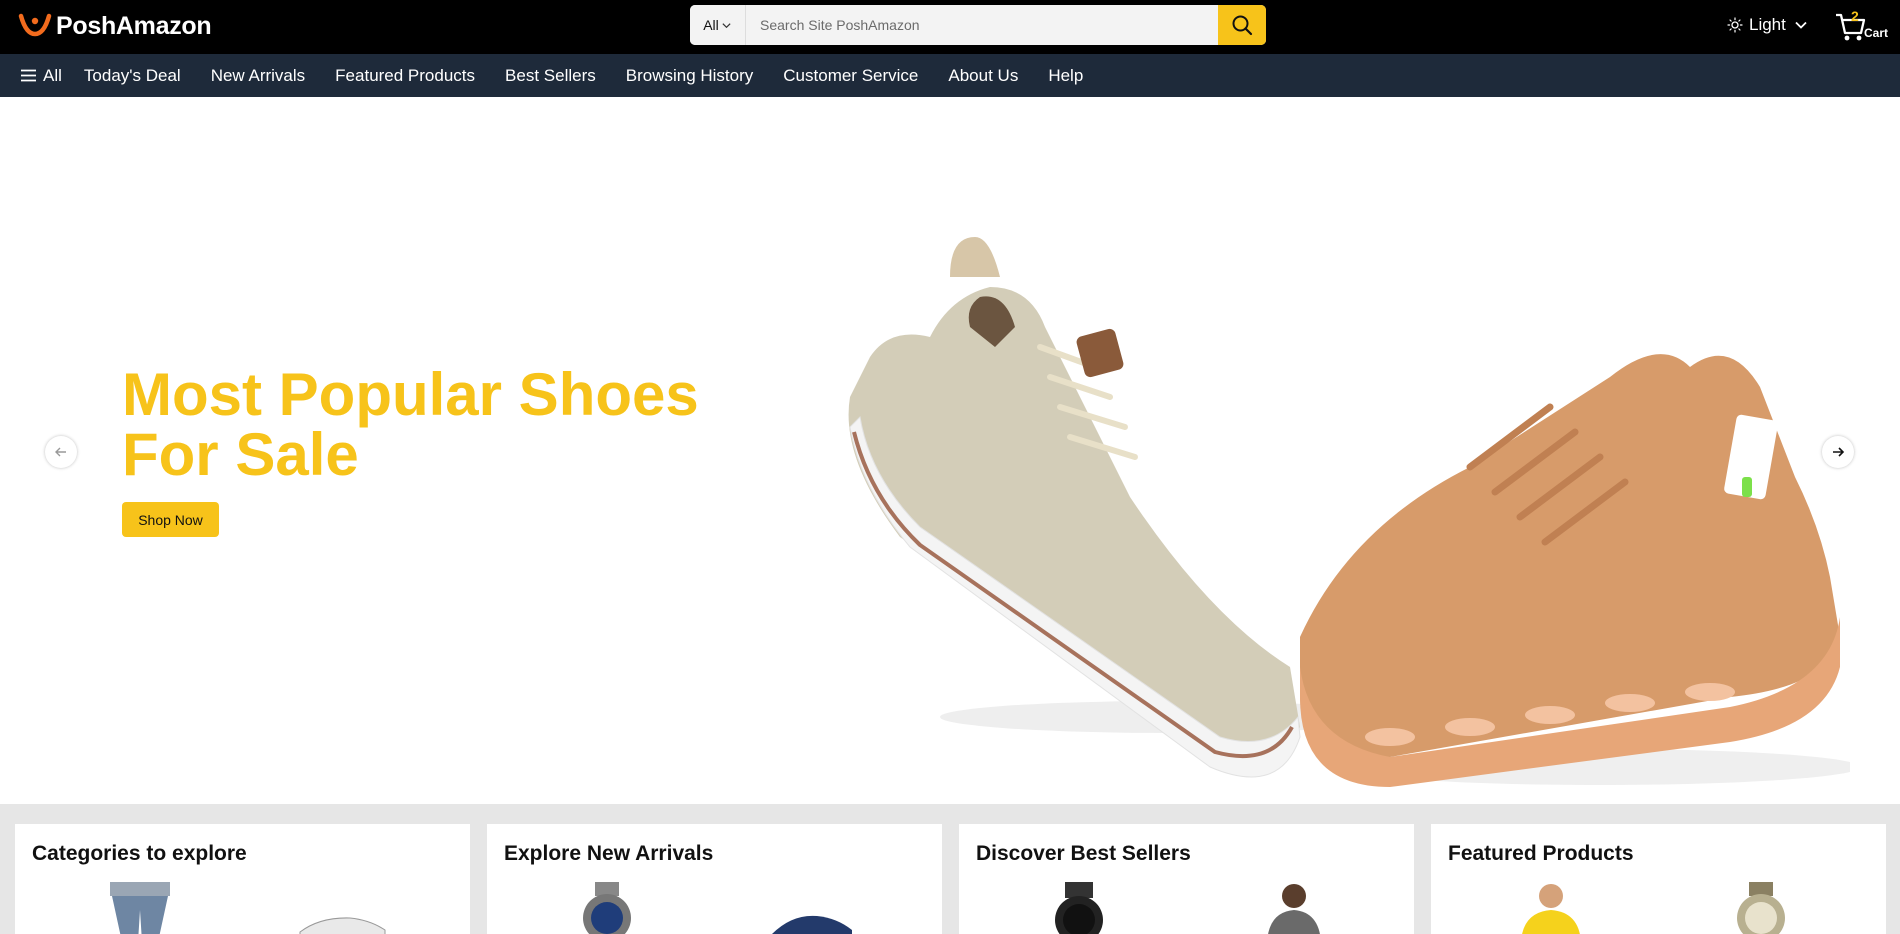 This screenshot has height=934, width=1900. I want to click on navy-sneaker-thumbnail, so click(812, 908).